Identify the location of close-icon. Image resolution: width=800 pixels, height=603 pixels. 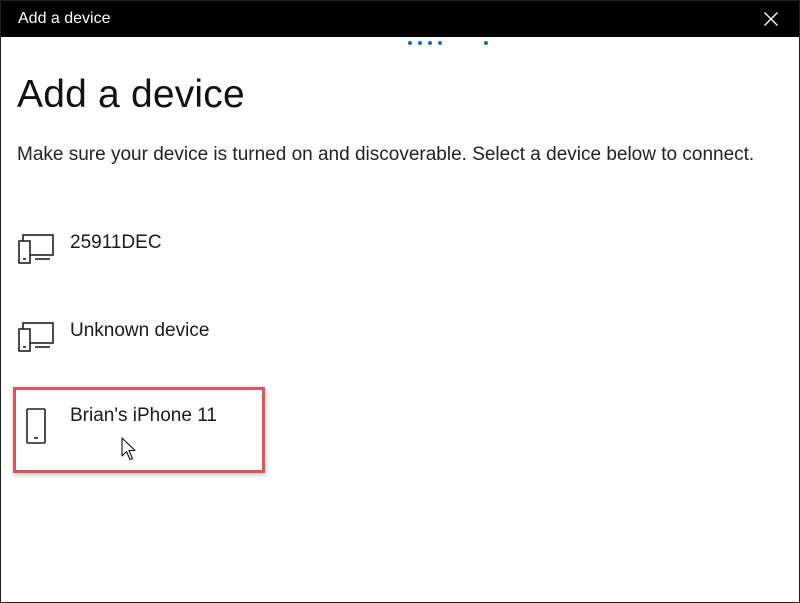
(771, 19).